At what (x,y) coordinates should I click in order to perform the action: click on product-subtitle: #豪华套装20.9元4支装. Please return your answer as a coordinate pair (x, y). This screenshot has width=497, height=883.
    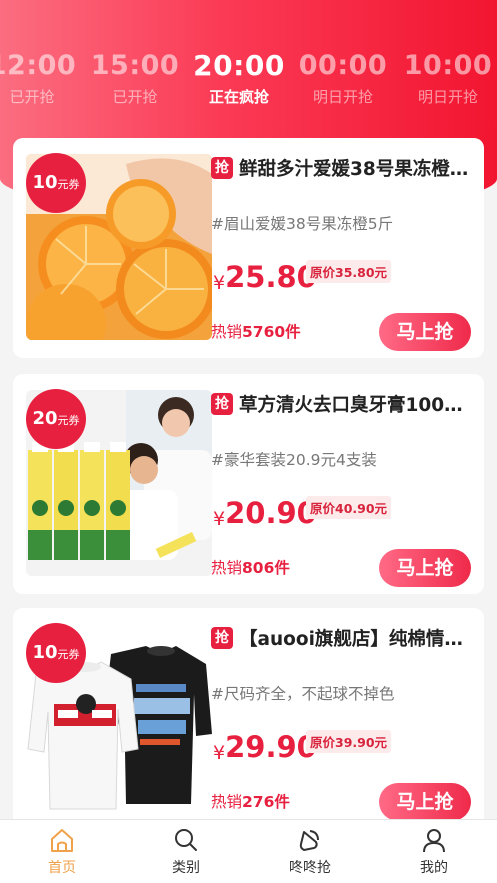
    Looking at the image, I should click on (294, 460).